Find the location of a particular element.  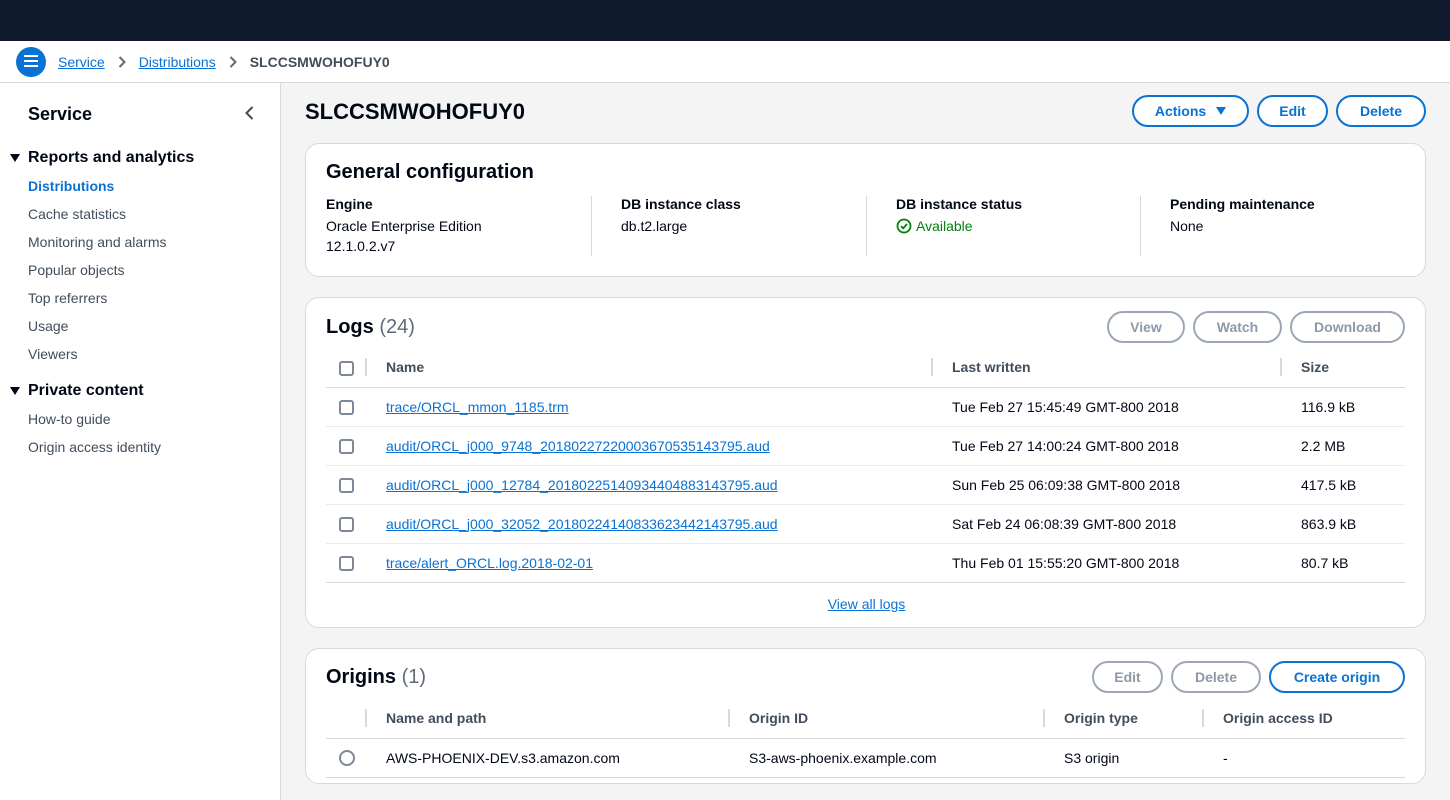

column-header-label: Name is located at coordinates (405, 367).